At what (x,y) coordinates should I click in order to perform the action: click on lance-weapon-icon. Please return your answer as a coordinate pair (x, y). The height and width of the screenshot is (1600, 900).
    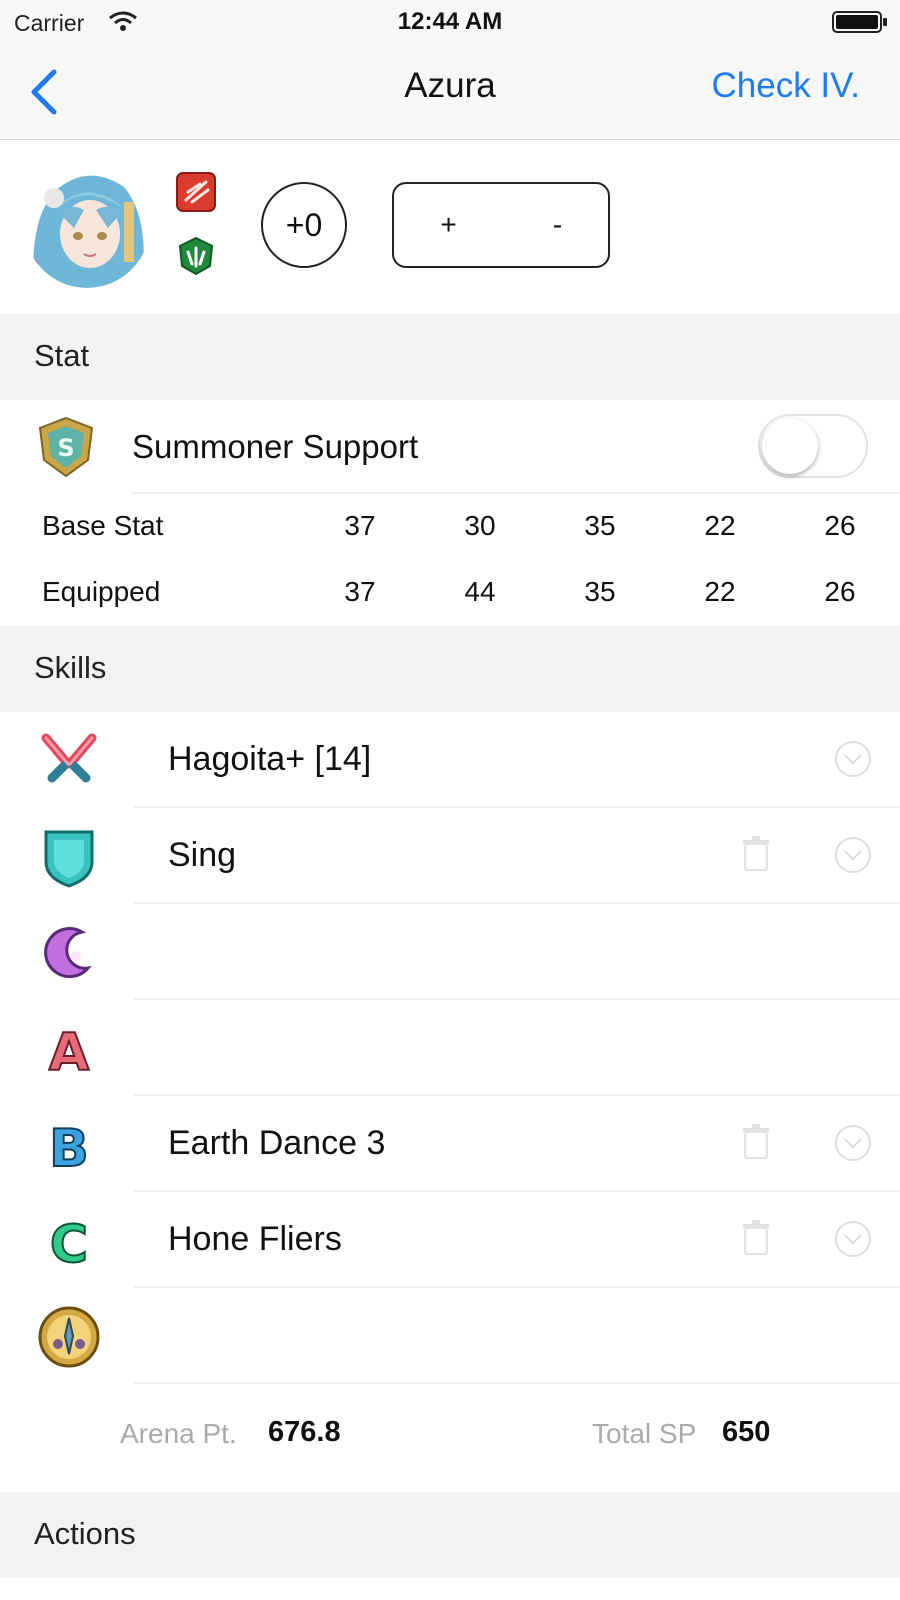
    Looking at the image, I should click on (196, 192).